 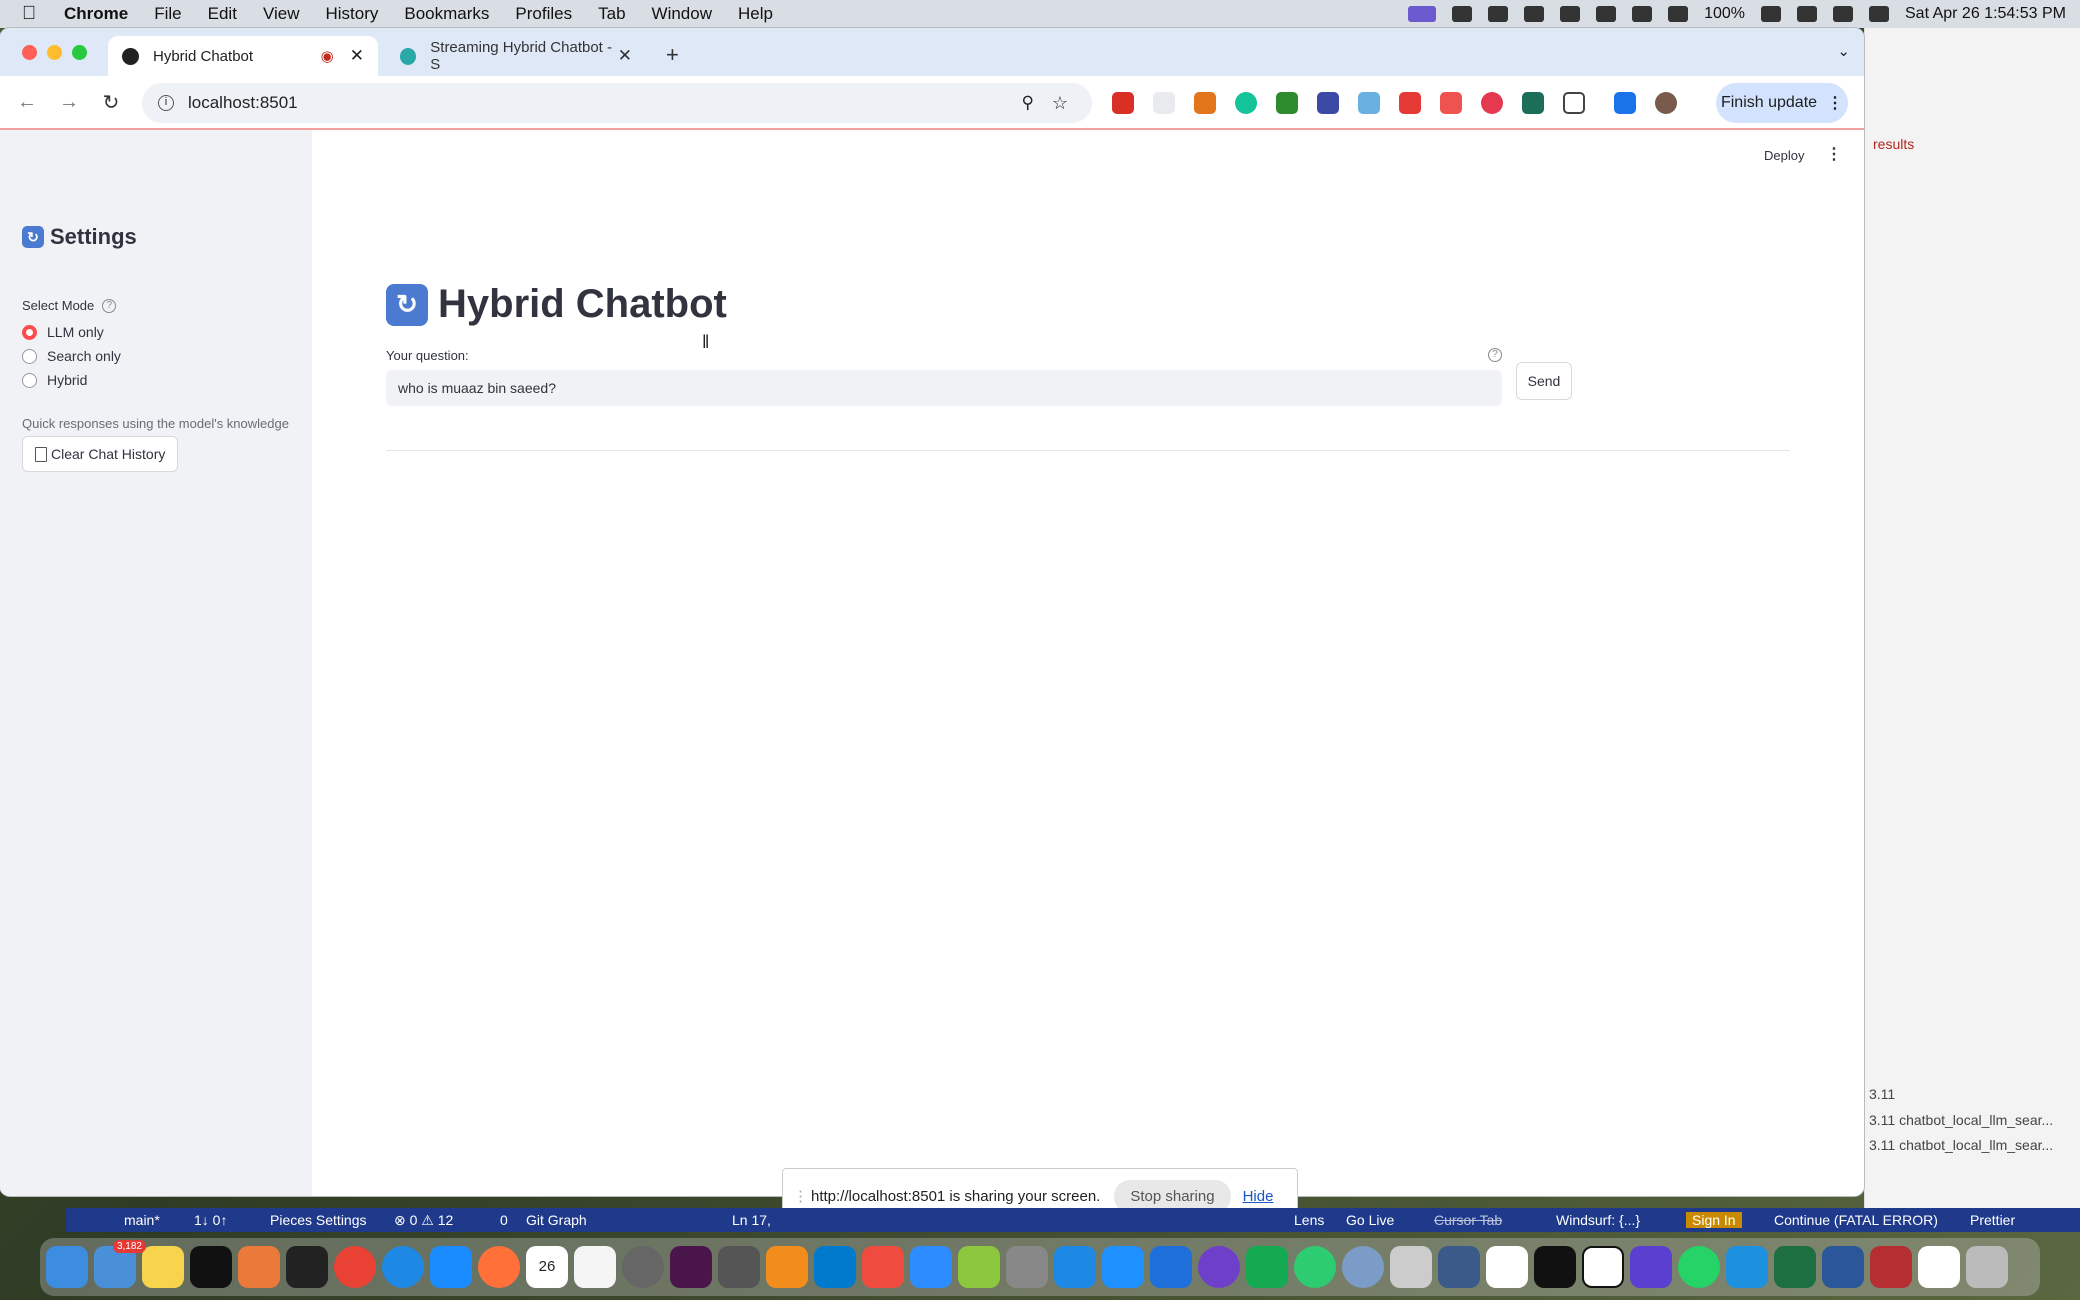 What do you see at coordinates (1205, 103) in the screenshot?
I see `metamask-extension-icon` at bounding box center [1205, 103].